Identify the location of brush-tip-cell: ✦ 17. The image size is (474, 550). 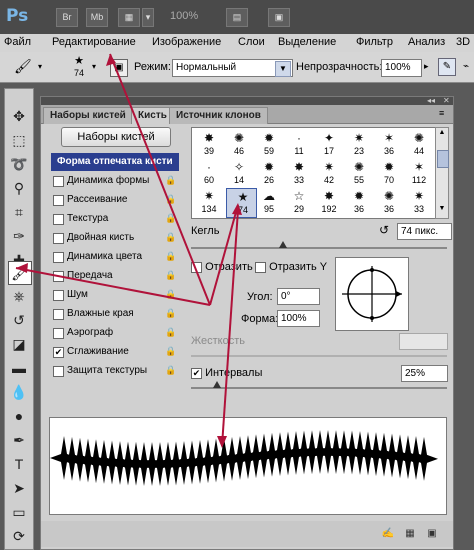
(329, 144).